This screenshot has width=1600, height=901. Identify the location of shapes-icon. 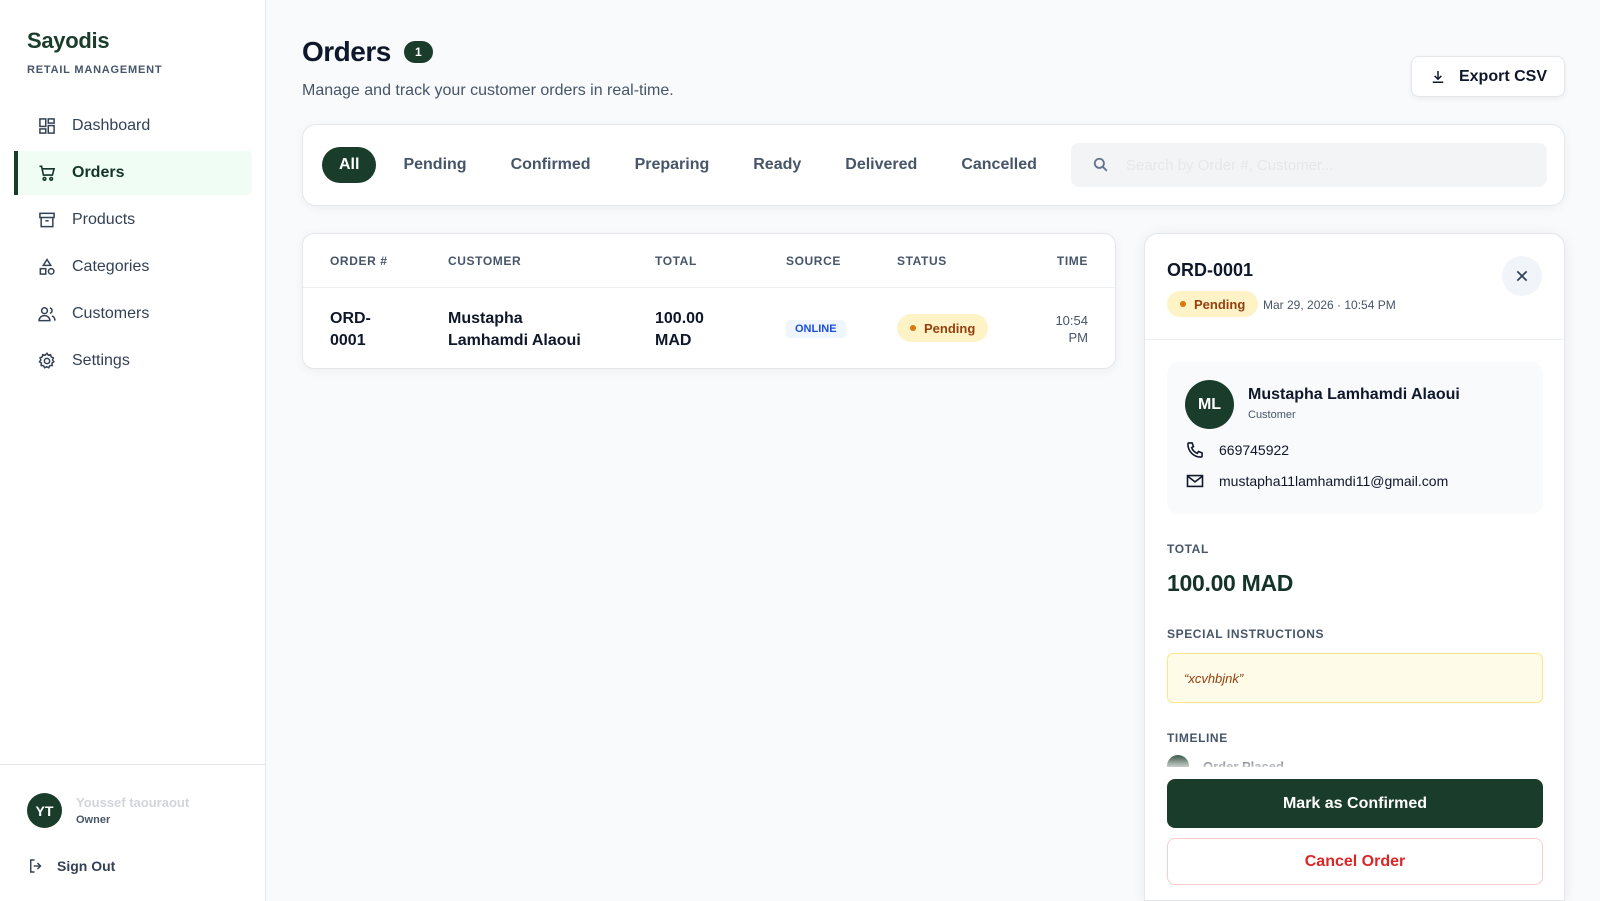
(47, 267).